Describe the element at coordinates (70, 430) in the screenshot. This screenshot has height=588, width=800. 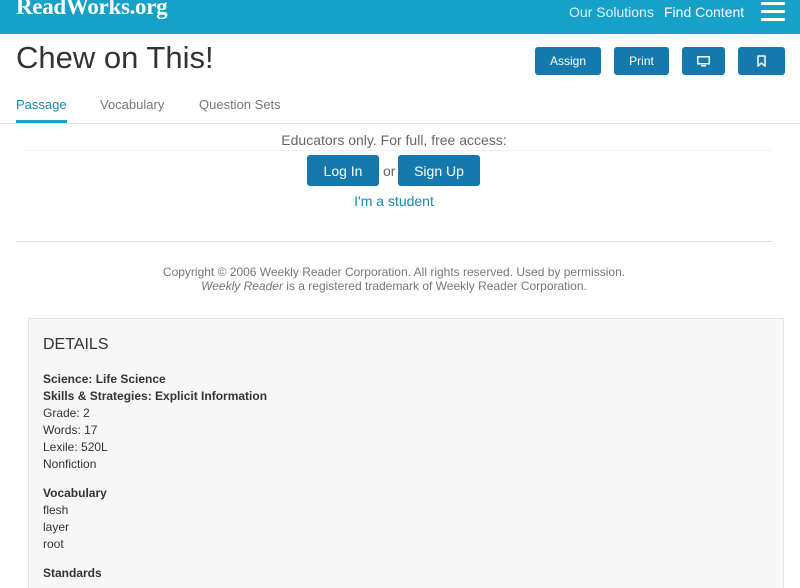
I see `word-count-label: Words: 17` at that location.